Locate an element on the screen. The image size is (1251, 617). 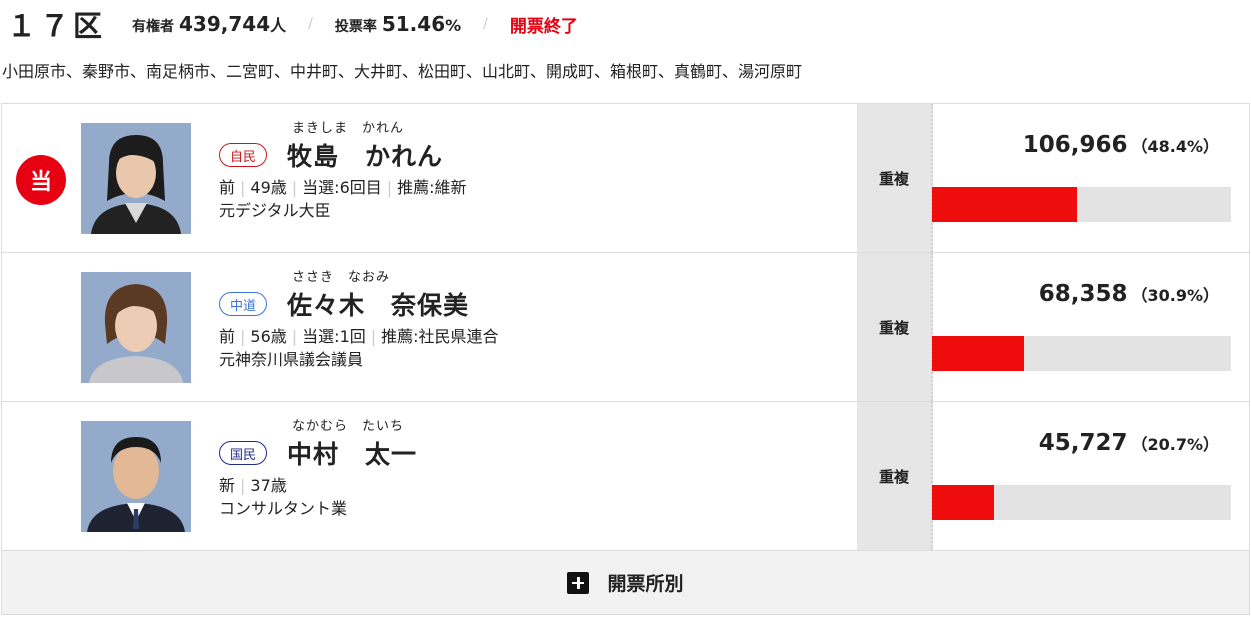
header: １７区 有権者 439,744 人 / 投票率 51.46 % / 開票終了 is located at coordinates (292, 24).